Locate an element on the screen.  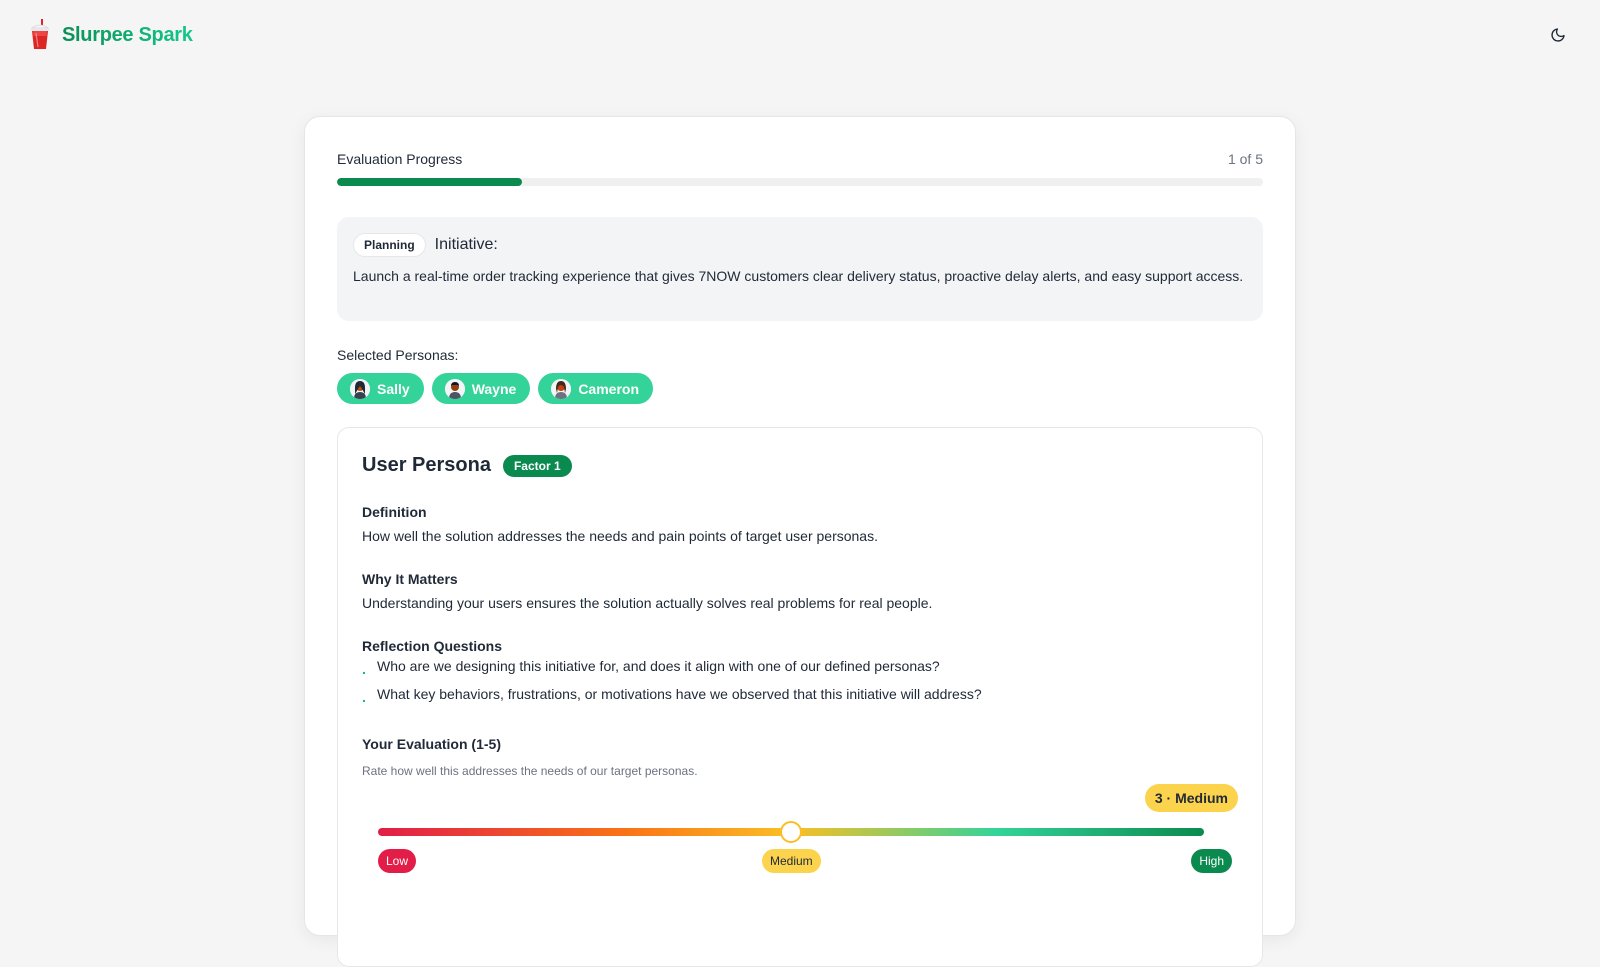
persona-chip-cameron: Cameron is located at coordinates (595, 388).